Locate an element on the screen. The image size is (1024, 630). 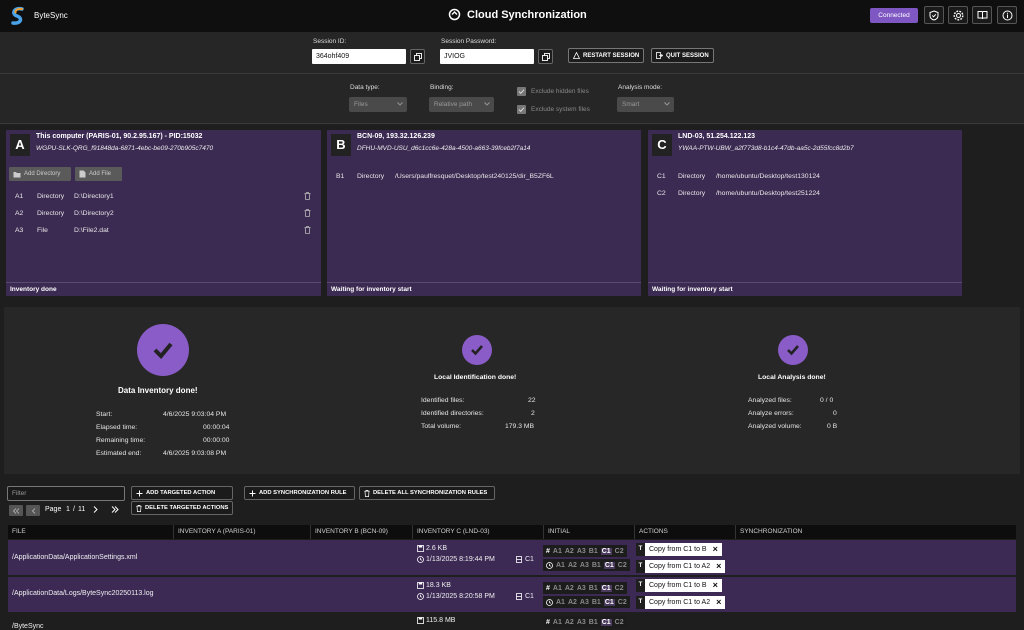
column-header-inventory-b: INVENTORY B (BCN-09) is located at coordinates (362, 532).